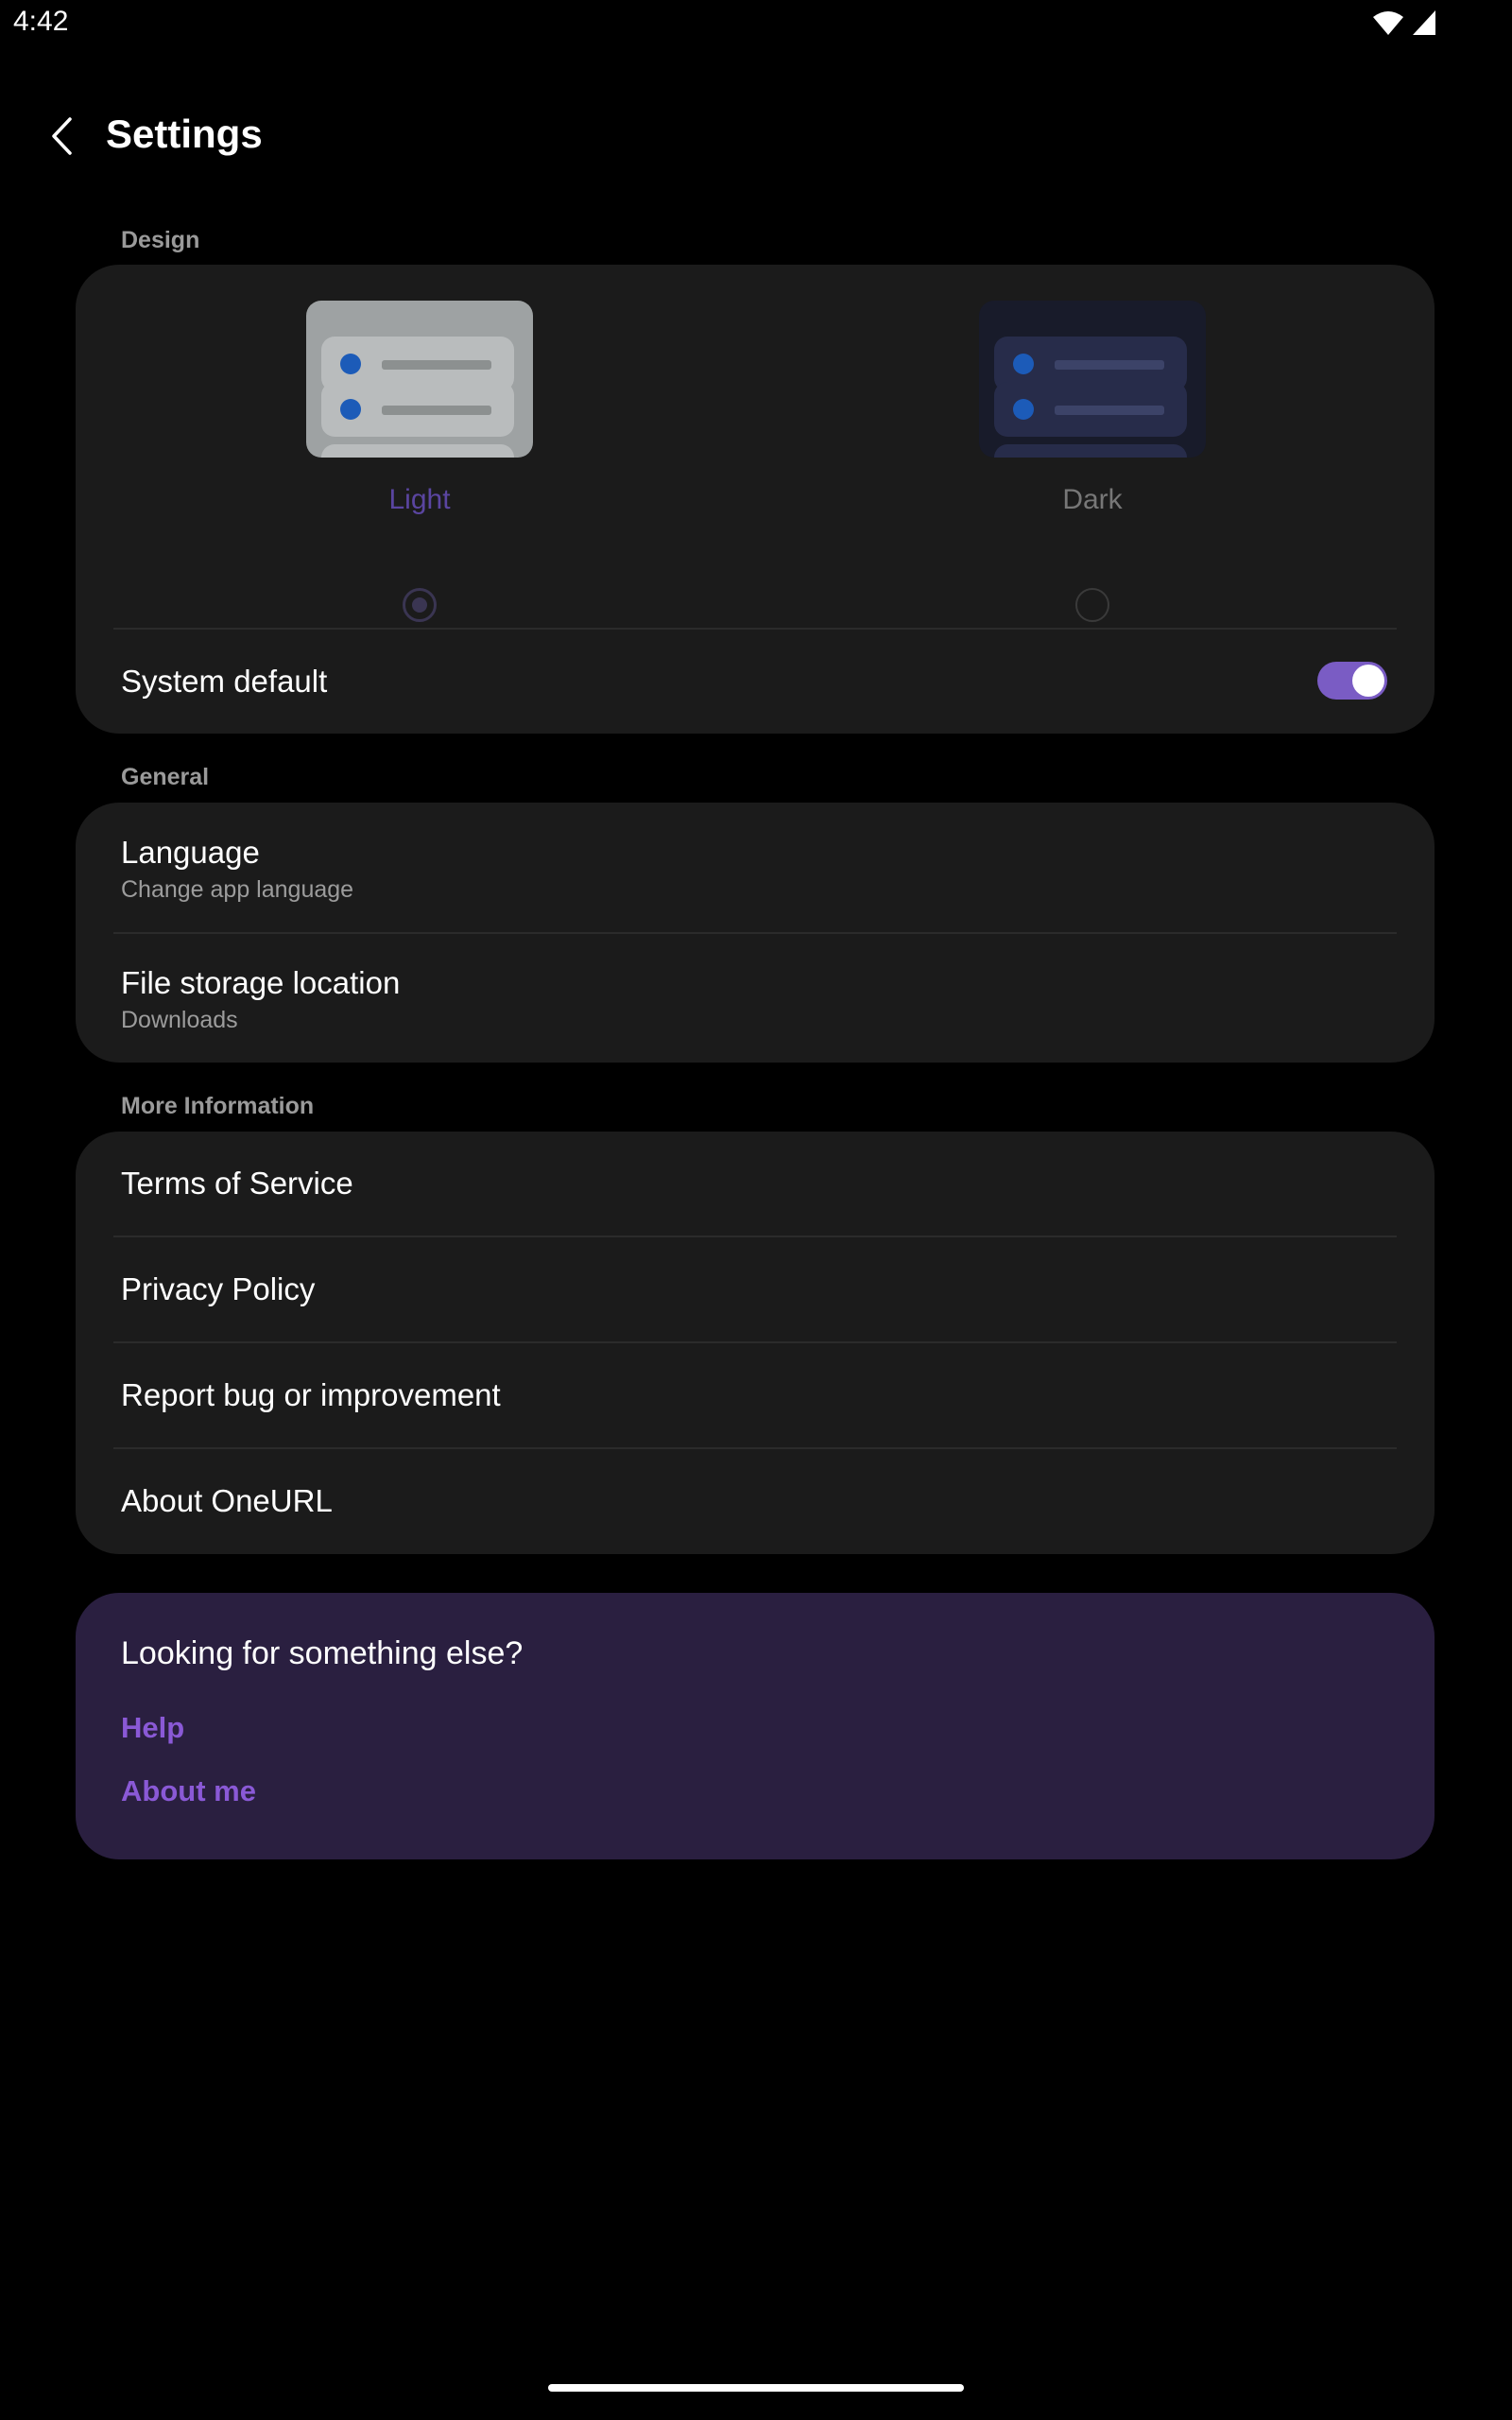 The image size is (1512, 2420). Describe the element at coordinates (41, 22) in the screenshot. I see `status-time: 4:42` at that location.